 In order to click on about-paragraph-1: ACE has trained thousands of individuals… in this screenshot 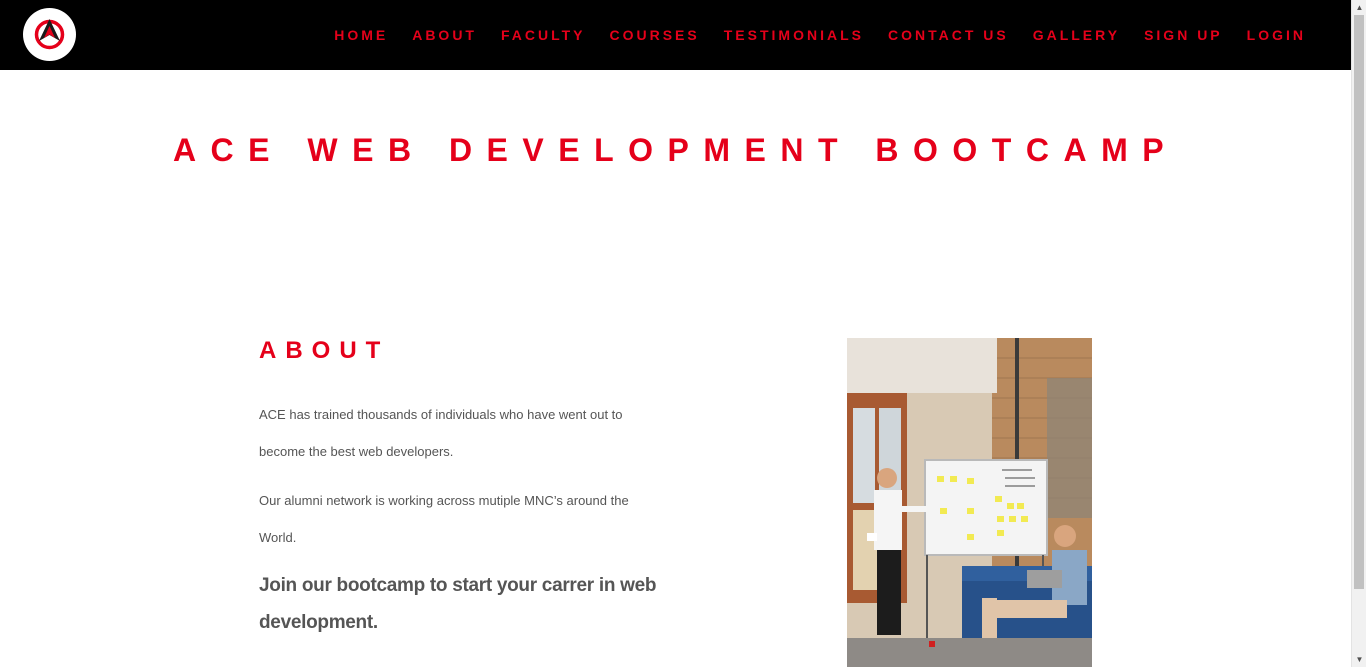, I will do `click(441, 433)`.